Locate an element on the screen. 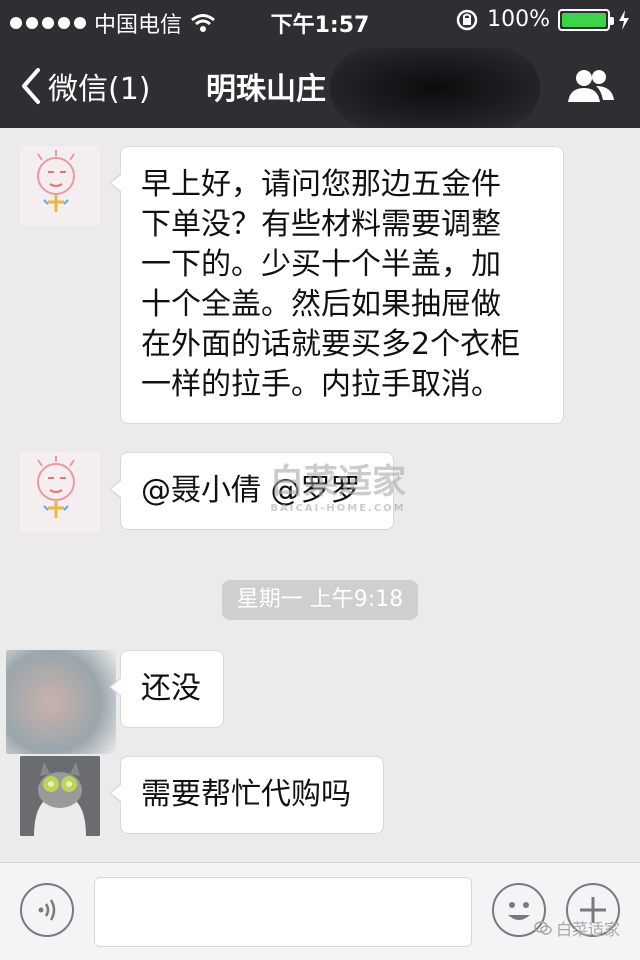  message-line: 还没 is located at coordinates (171, 688).